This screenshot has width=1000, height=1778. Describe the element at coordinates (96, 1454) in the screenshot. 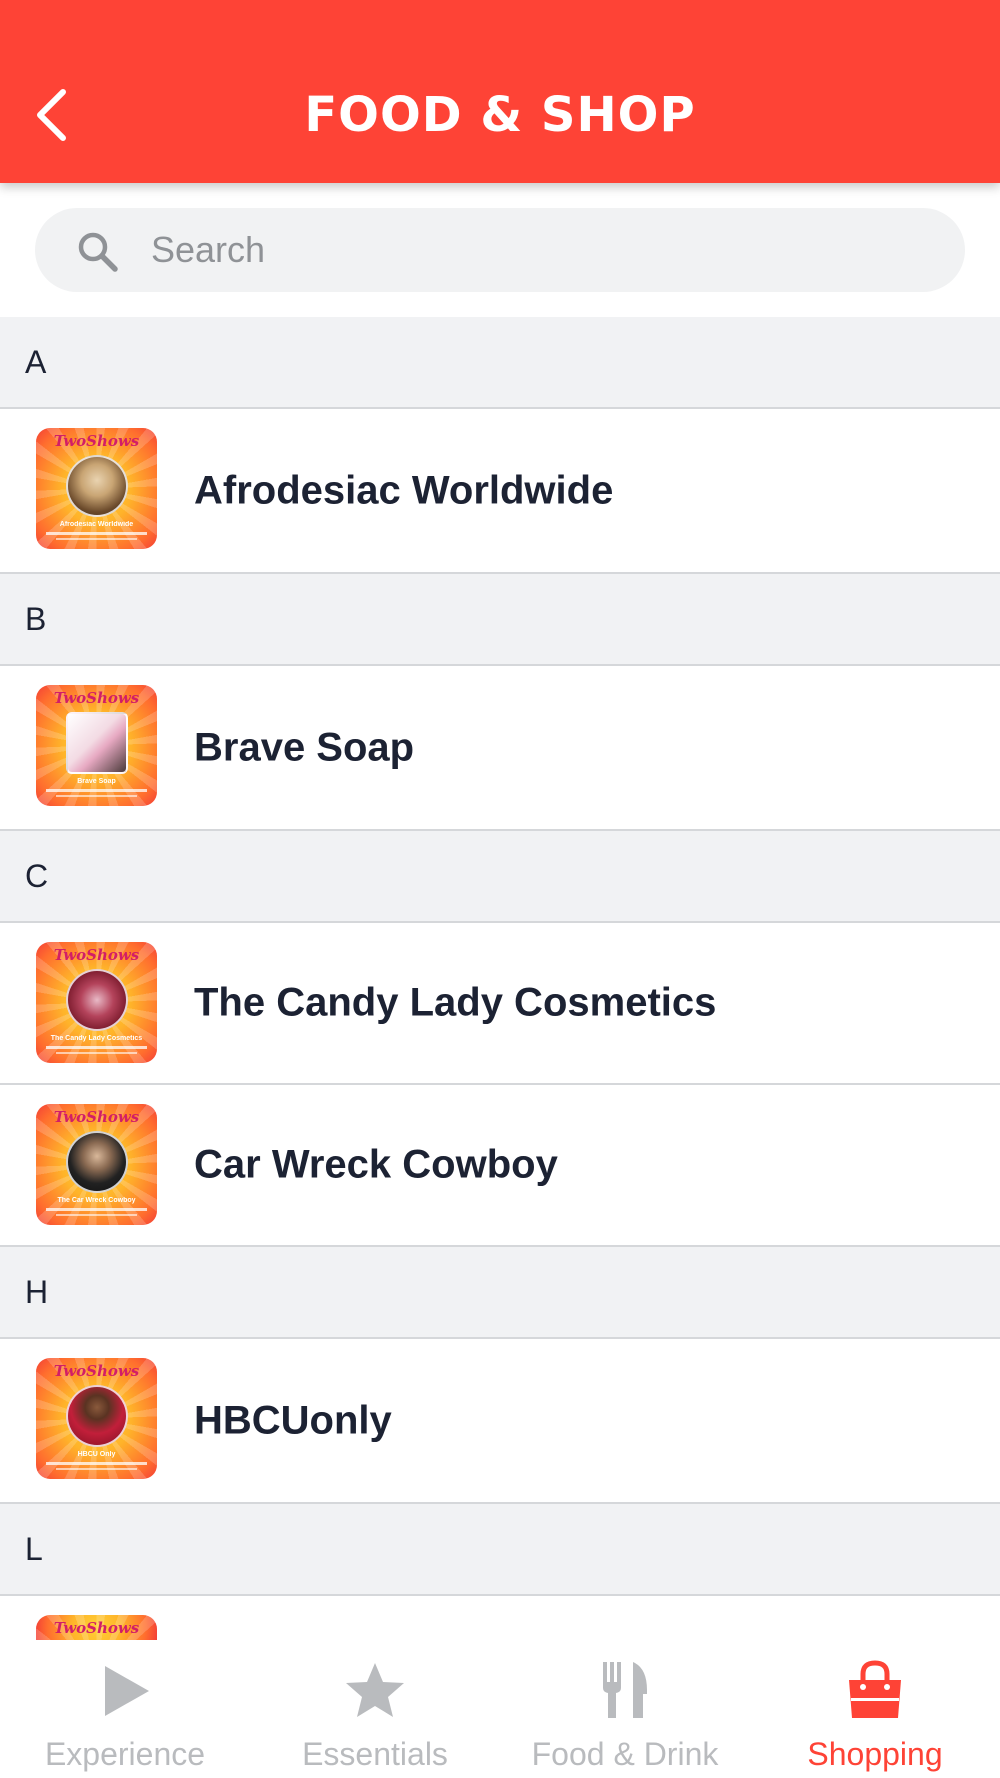

I see `thumbnail-caption: HBCU Only` at that location.